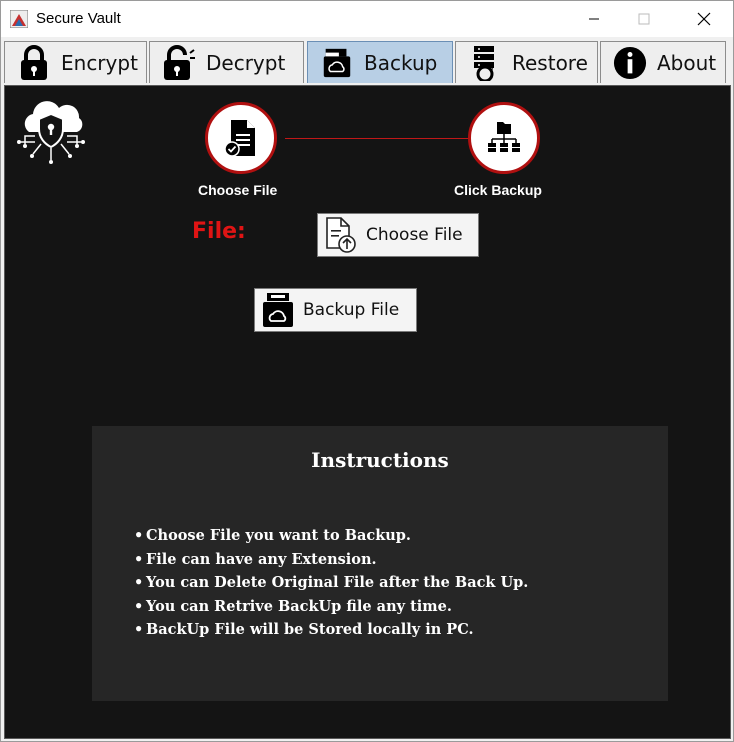  I want to click on close-icon, so click(704, 19).